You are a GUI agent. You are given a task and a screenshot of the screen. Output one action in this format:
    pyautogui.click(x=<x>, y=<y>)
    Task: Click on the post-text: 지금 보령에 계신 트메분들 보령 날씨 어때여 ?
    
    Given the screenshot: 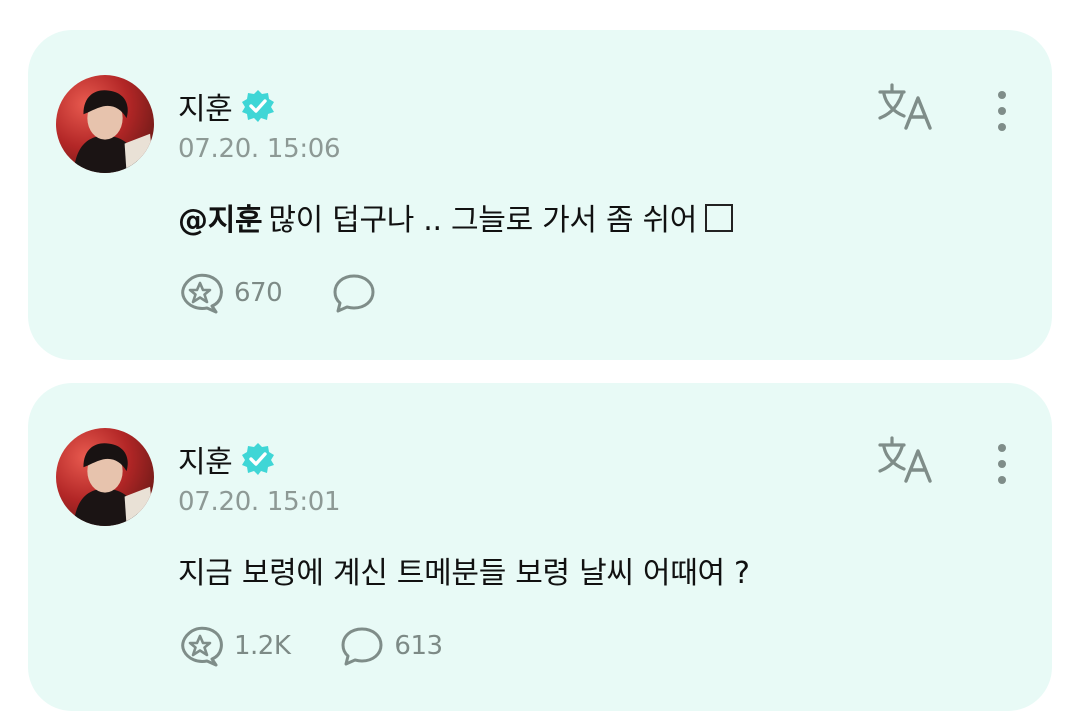 What is the action you would take?
    pyautogui.click(x=464, y=573)
    